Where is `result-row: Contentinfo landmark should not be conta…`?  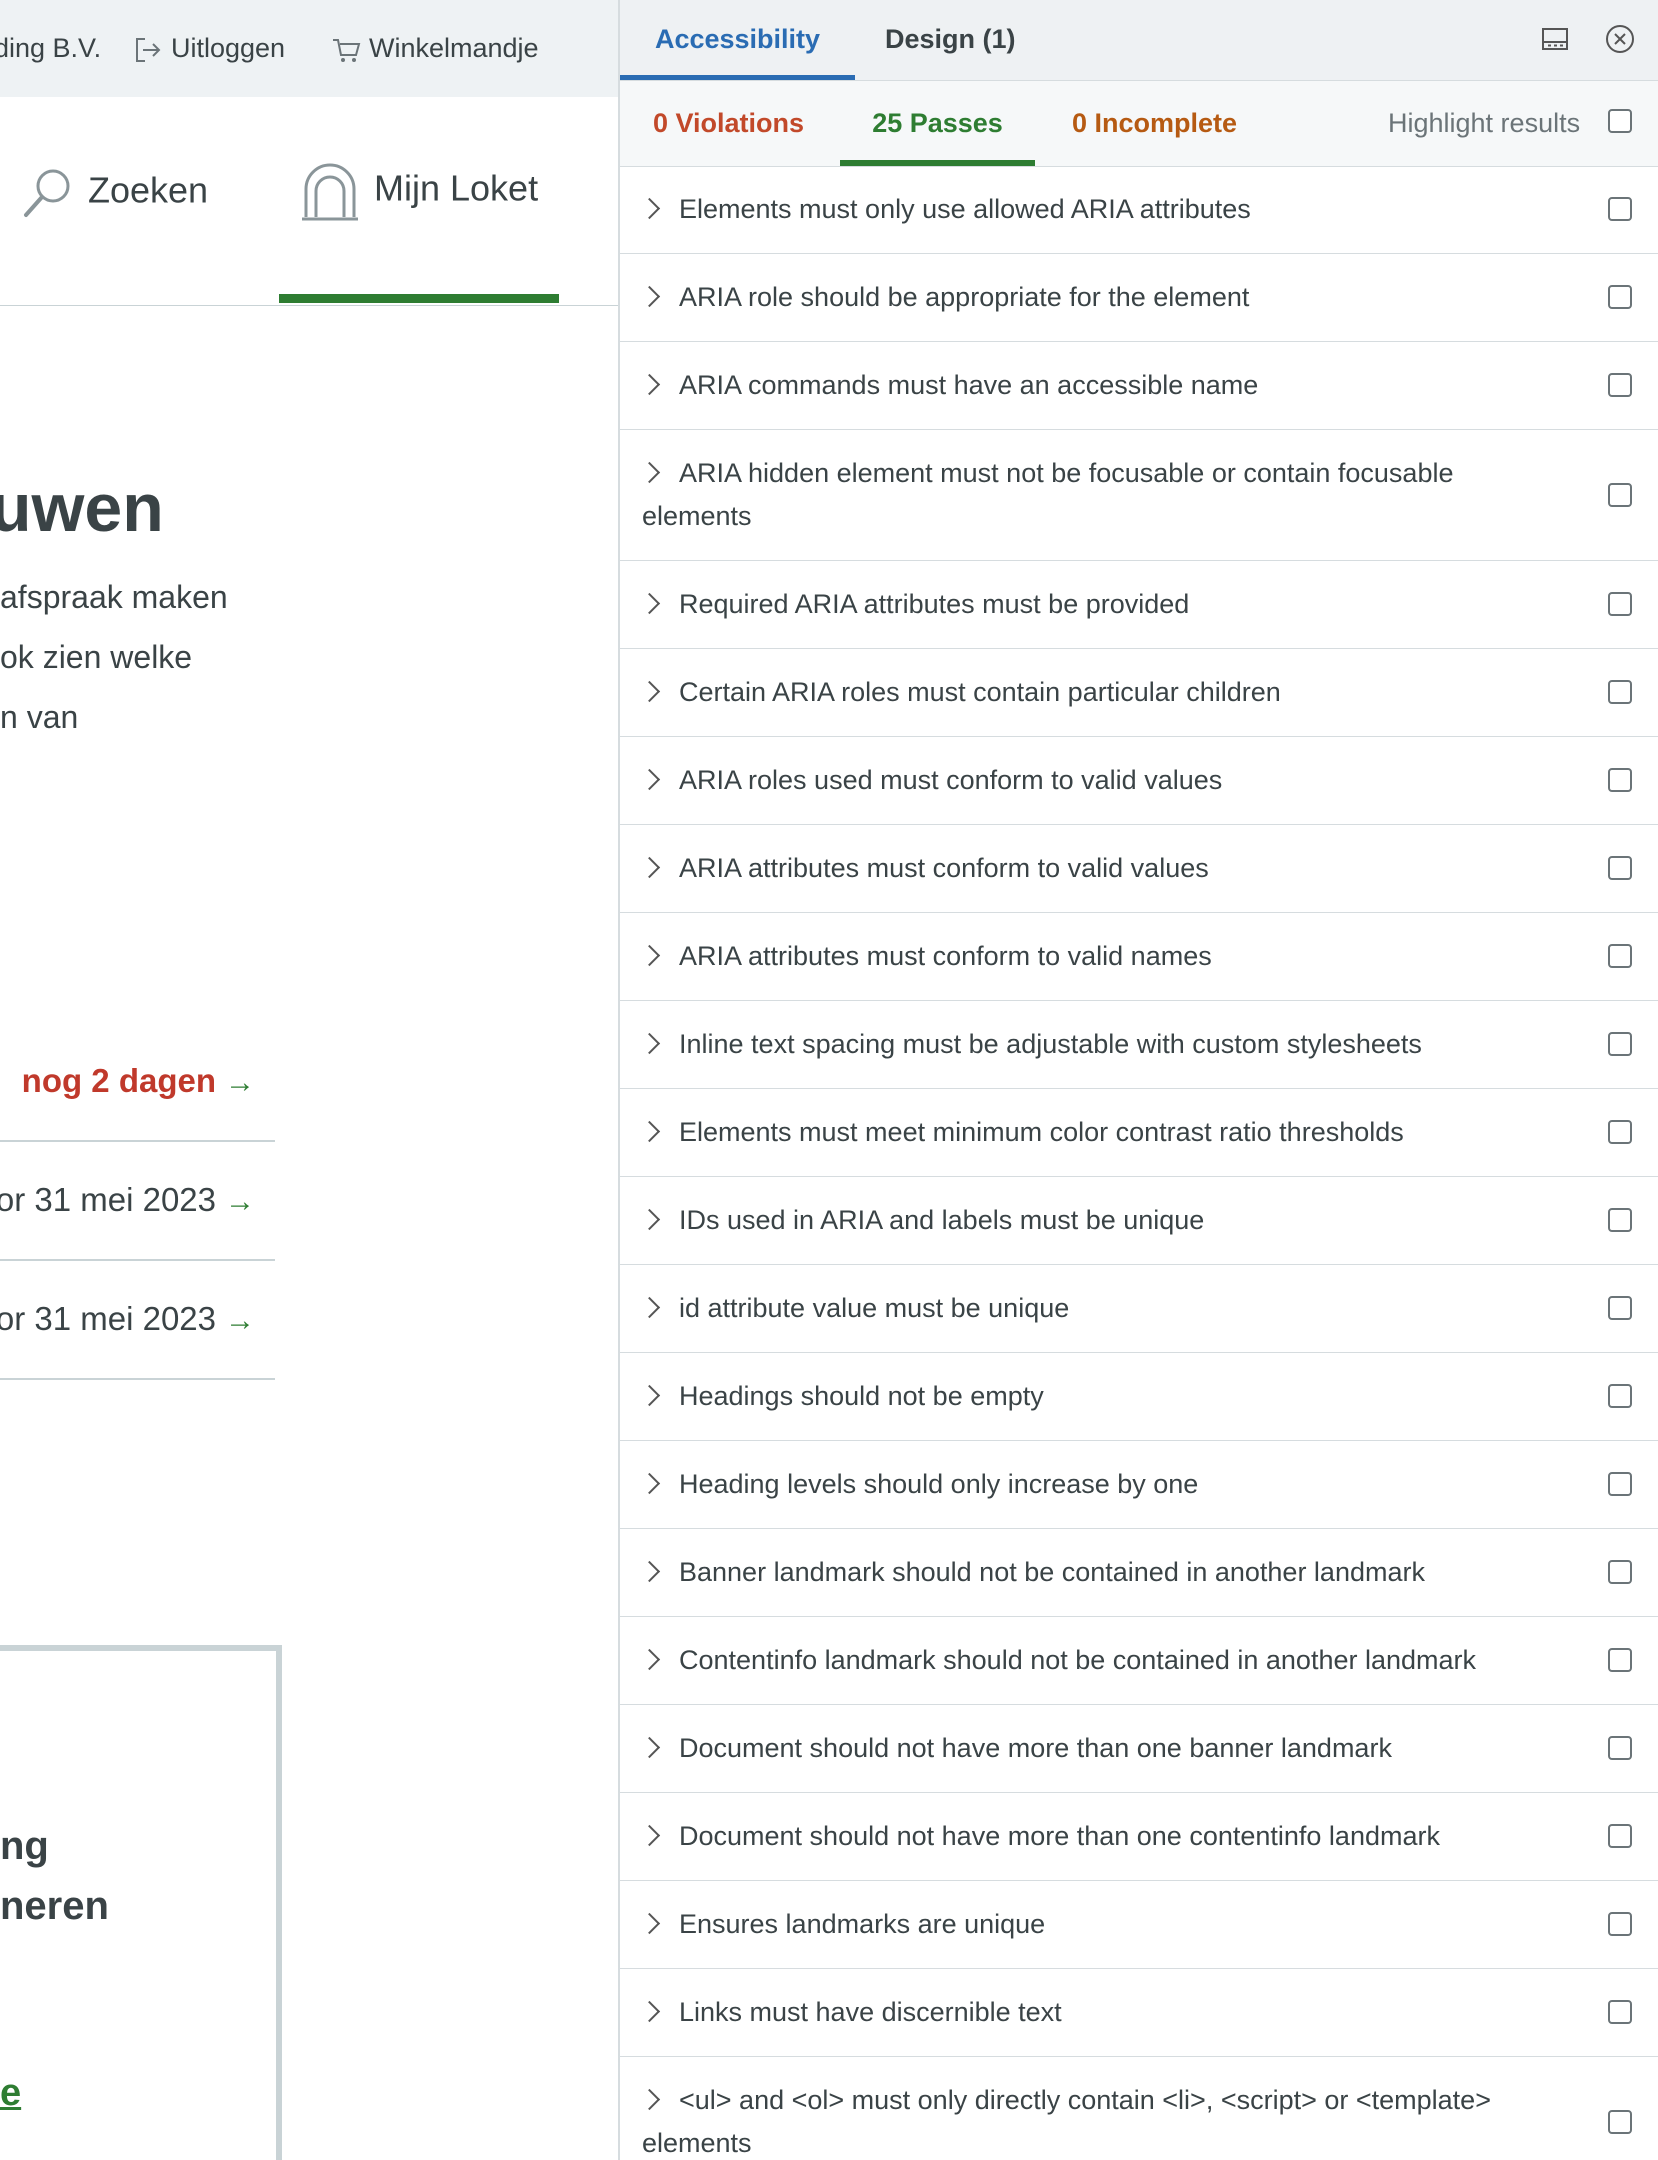 result-row: Contentinfo landmark should not be conta… is located at coordinates (1139, 1661).